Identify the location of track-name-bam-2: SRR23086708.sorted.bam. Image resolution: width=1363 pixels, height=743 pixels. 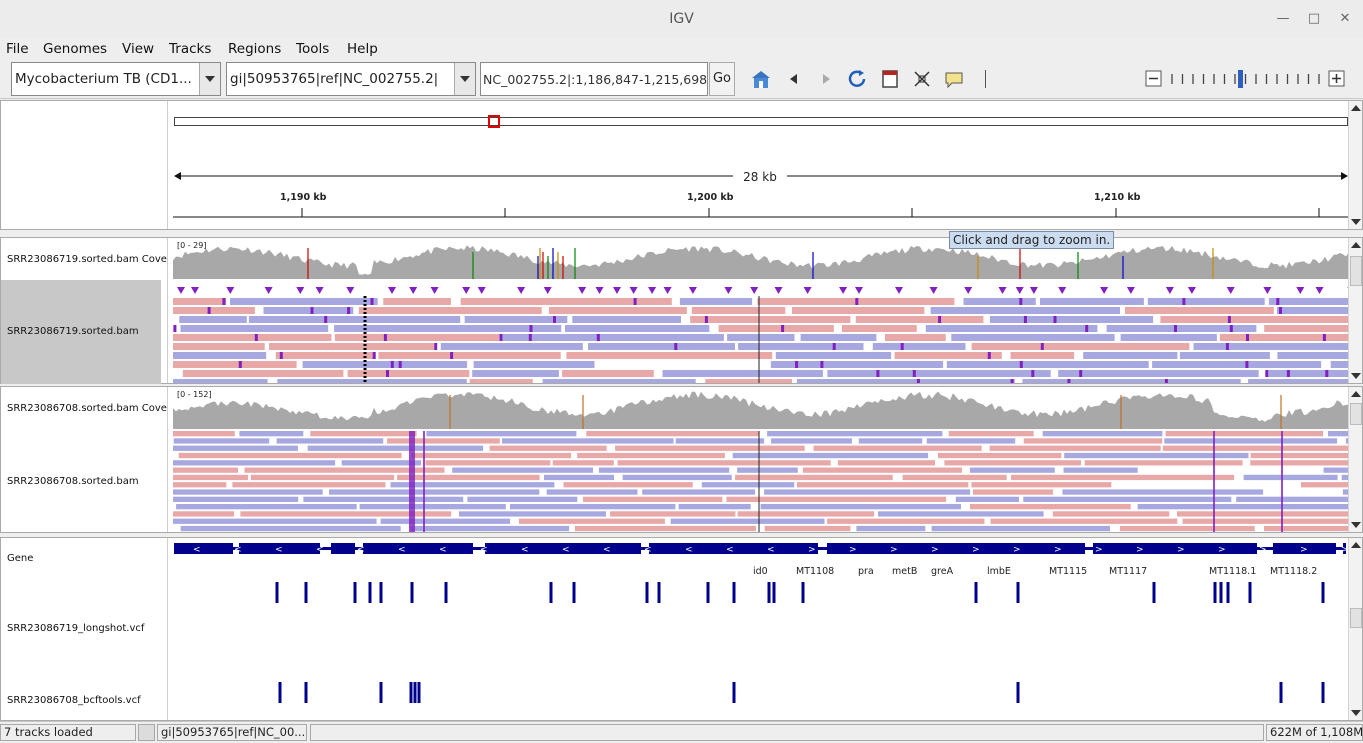
(87, 481).